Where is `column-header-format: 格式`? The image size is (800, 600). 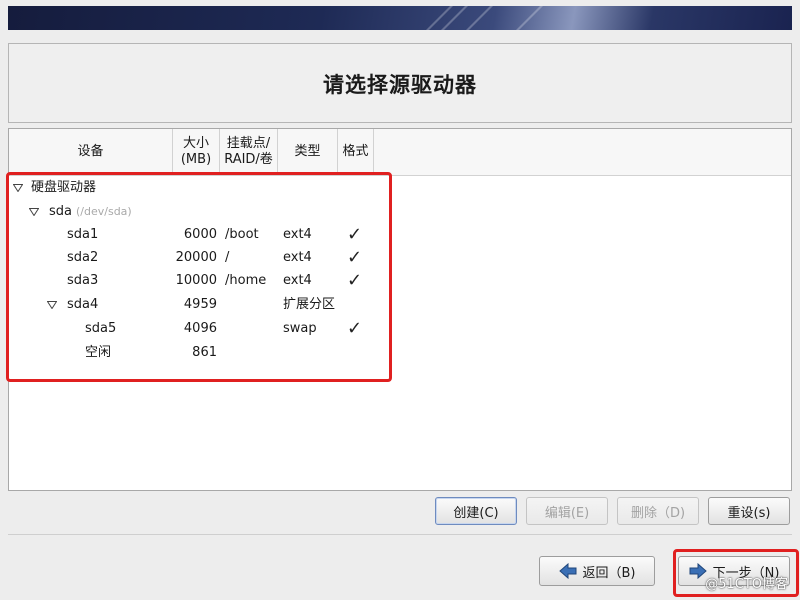 column-header-format: 格式 is located at coordinates (356, 152).